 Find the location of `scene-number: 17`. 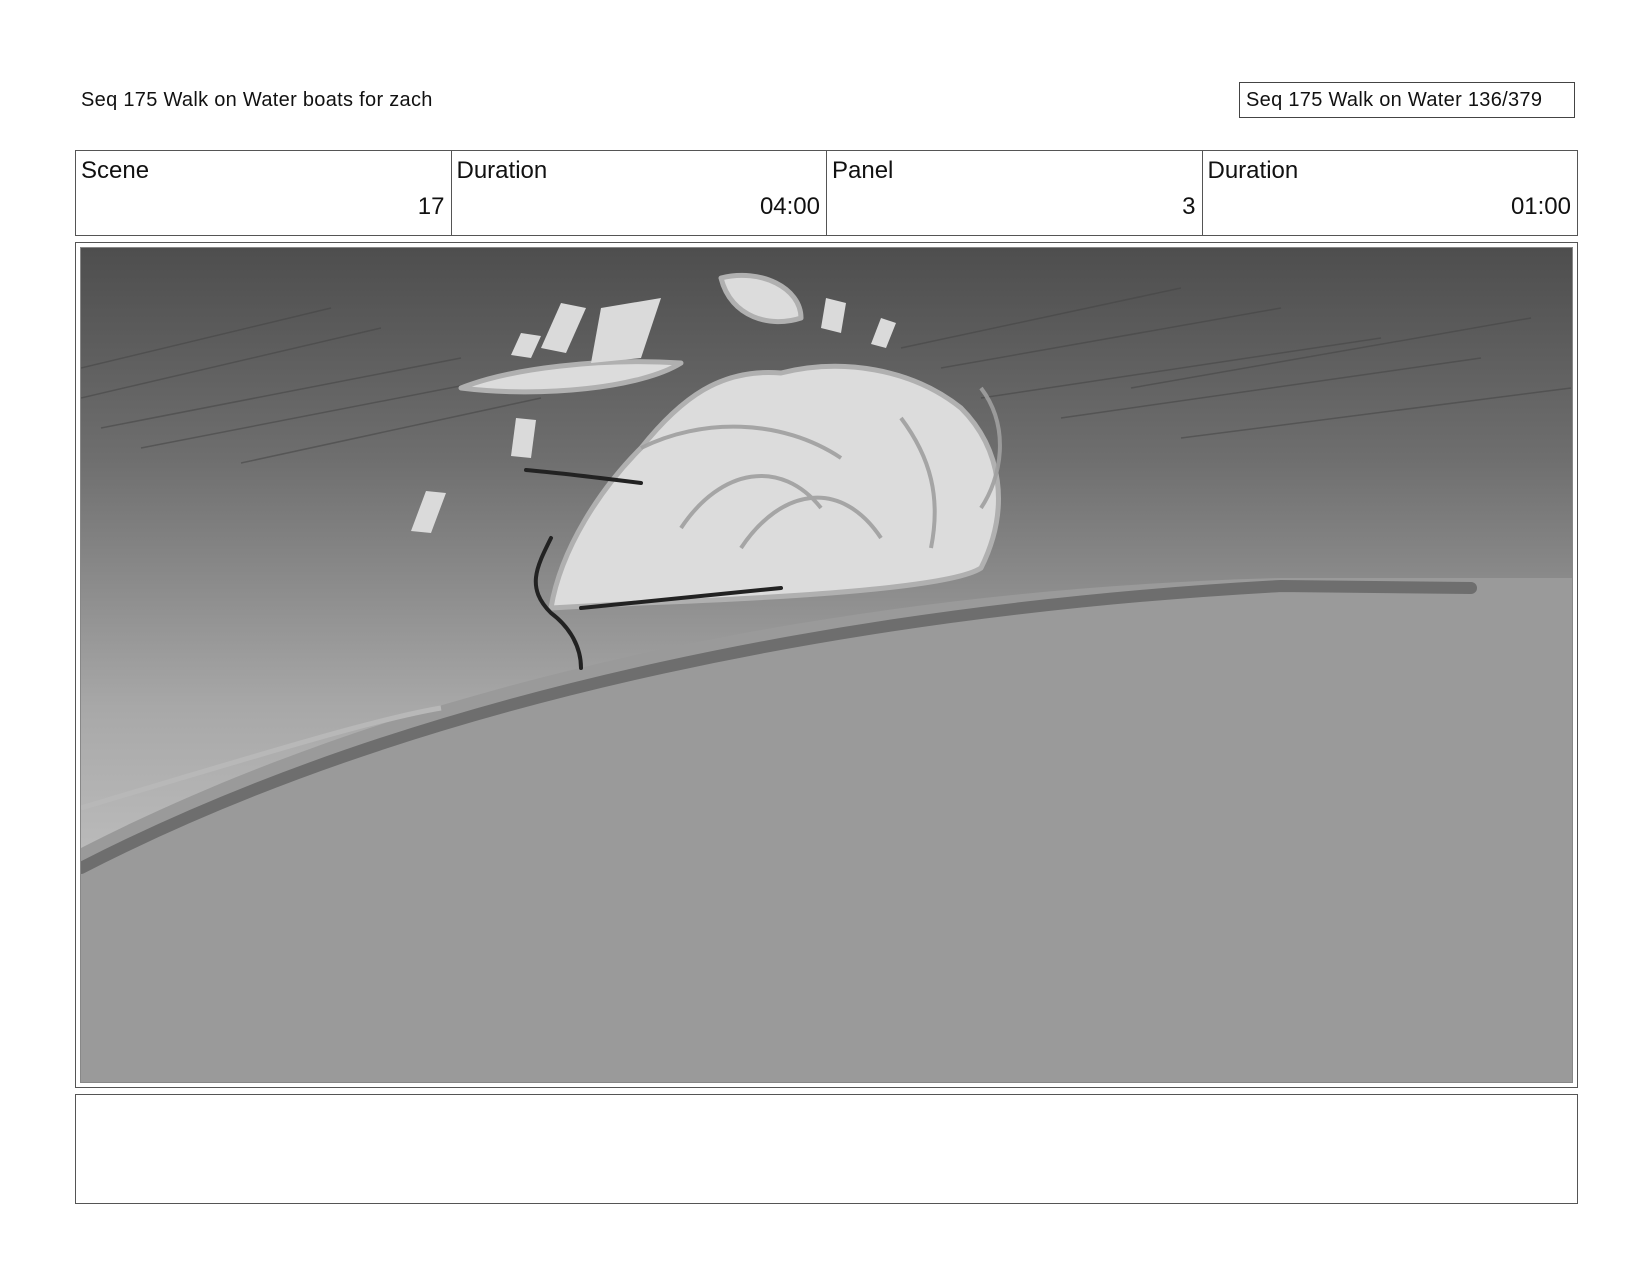

scene-number: 17 is located at coordinates (431, 206).